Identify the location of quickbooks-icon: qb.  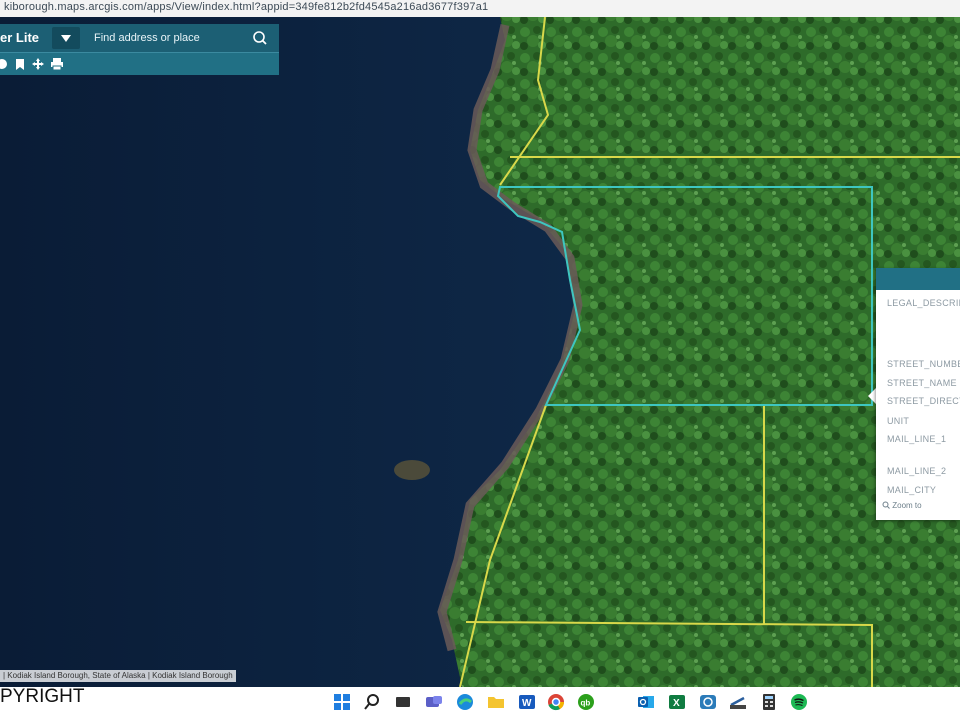
(586, 702).